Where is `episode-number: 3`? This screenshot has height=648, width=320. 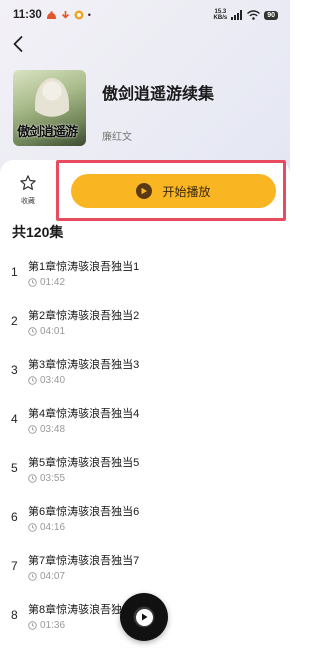 episode-number: 3 is located at coordinates (14, 370).